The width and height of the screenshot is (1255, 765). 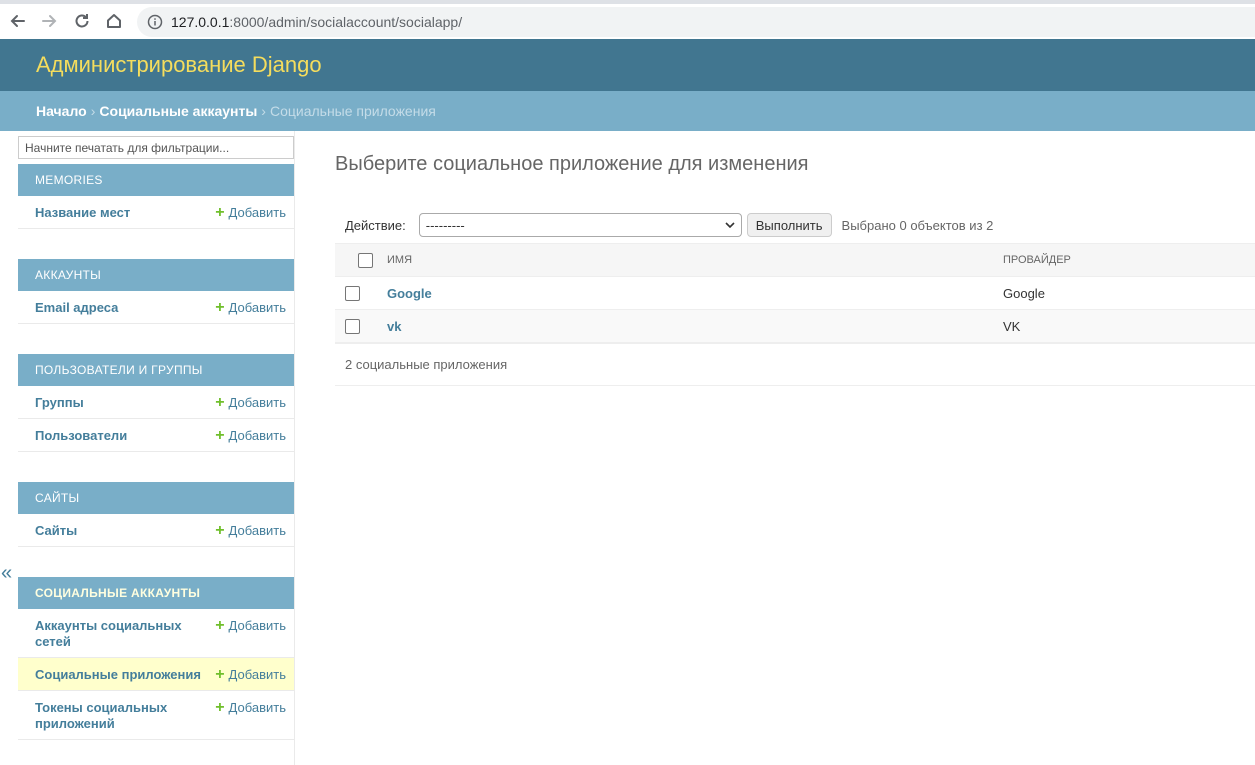 I want to click on sidebar-item-label: Название мест, so click(x=82, y=213).